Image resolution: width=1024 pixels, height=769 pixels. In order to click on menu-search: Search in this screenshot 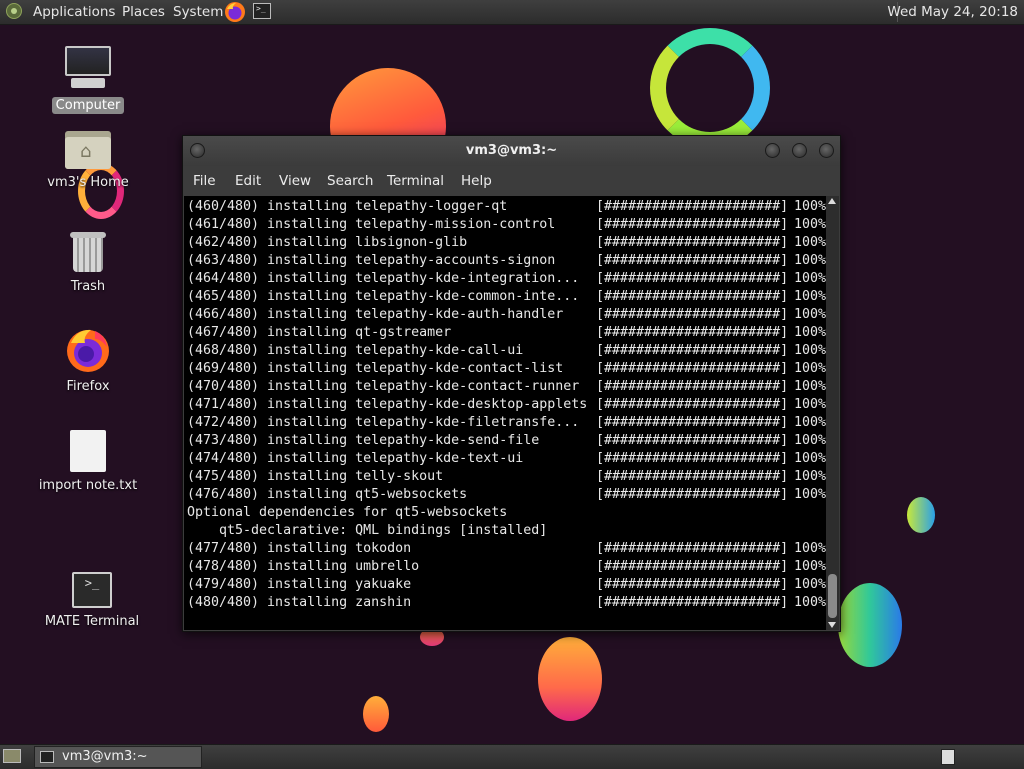, I will do `click(350, 181)`.